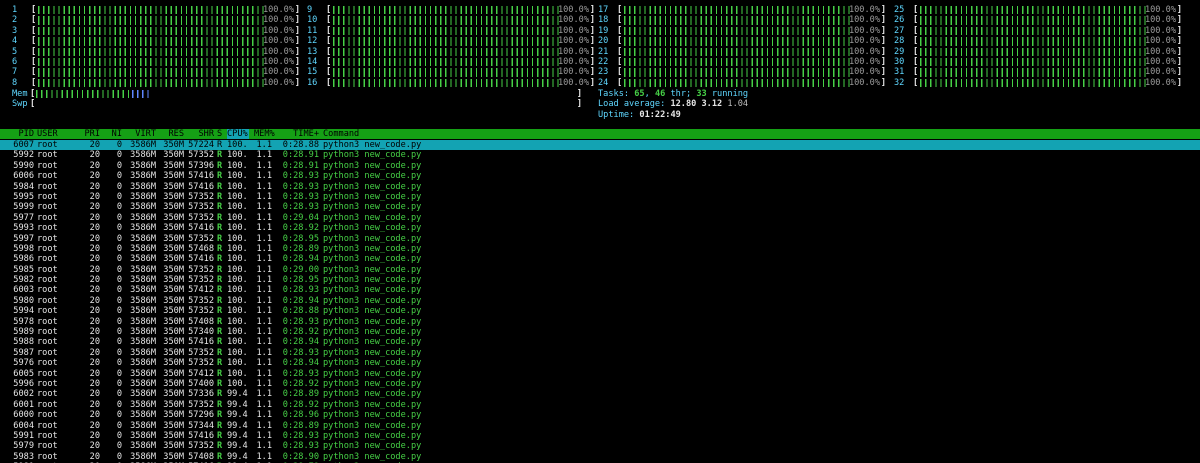  I want to click on column-header-command: Command, so click(341, 134).